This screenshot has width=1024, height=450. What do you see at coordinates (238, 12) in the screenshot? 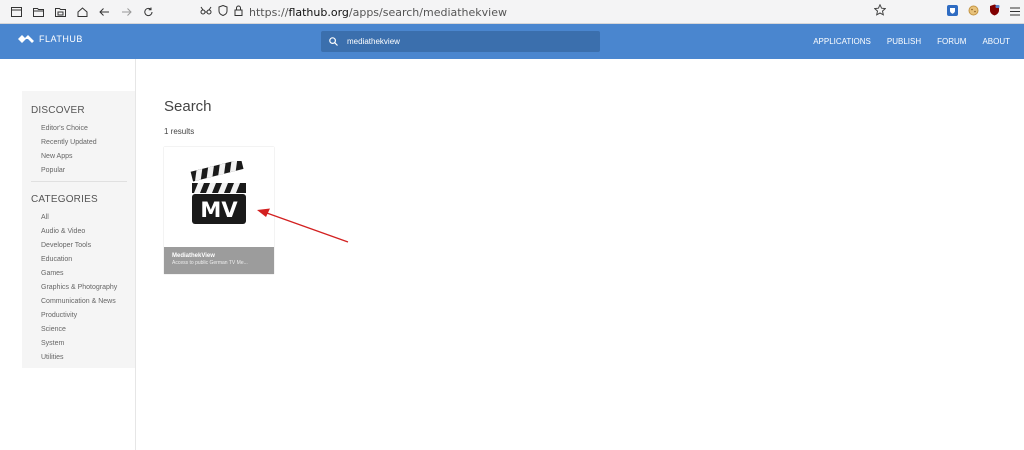
I see `lock-icon` at bounding box center [238, 12].